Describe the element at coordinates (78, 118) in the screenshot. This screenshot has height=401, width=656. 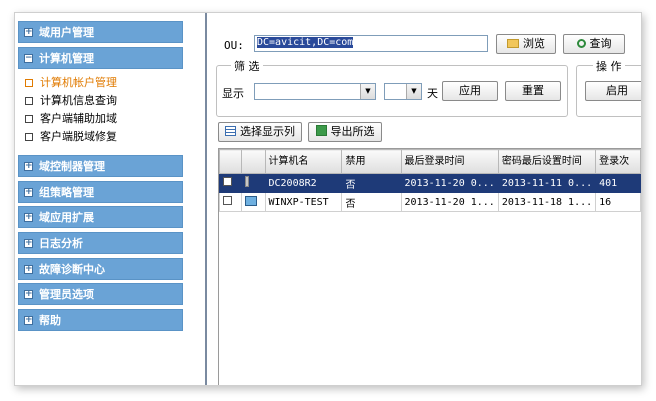
I see `sidebar-item-label: 客户端辅助加域` at that location.